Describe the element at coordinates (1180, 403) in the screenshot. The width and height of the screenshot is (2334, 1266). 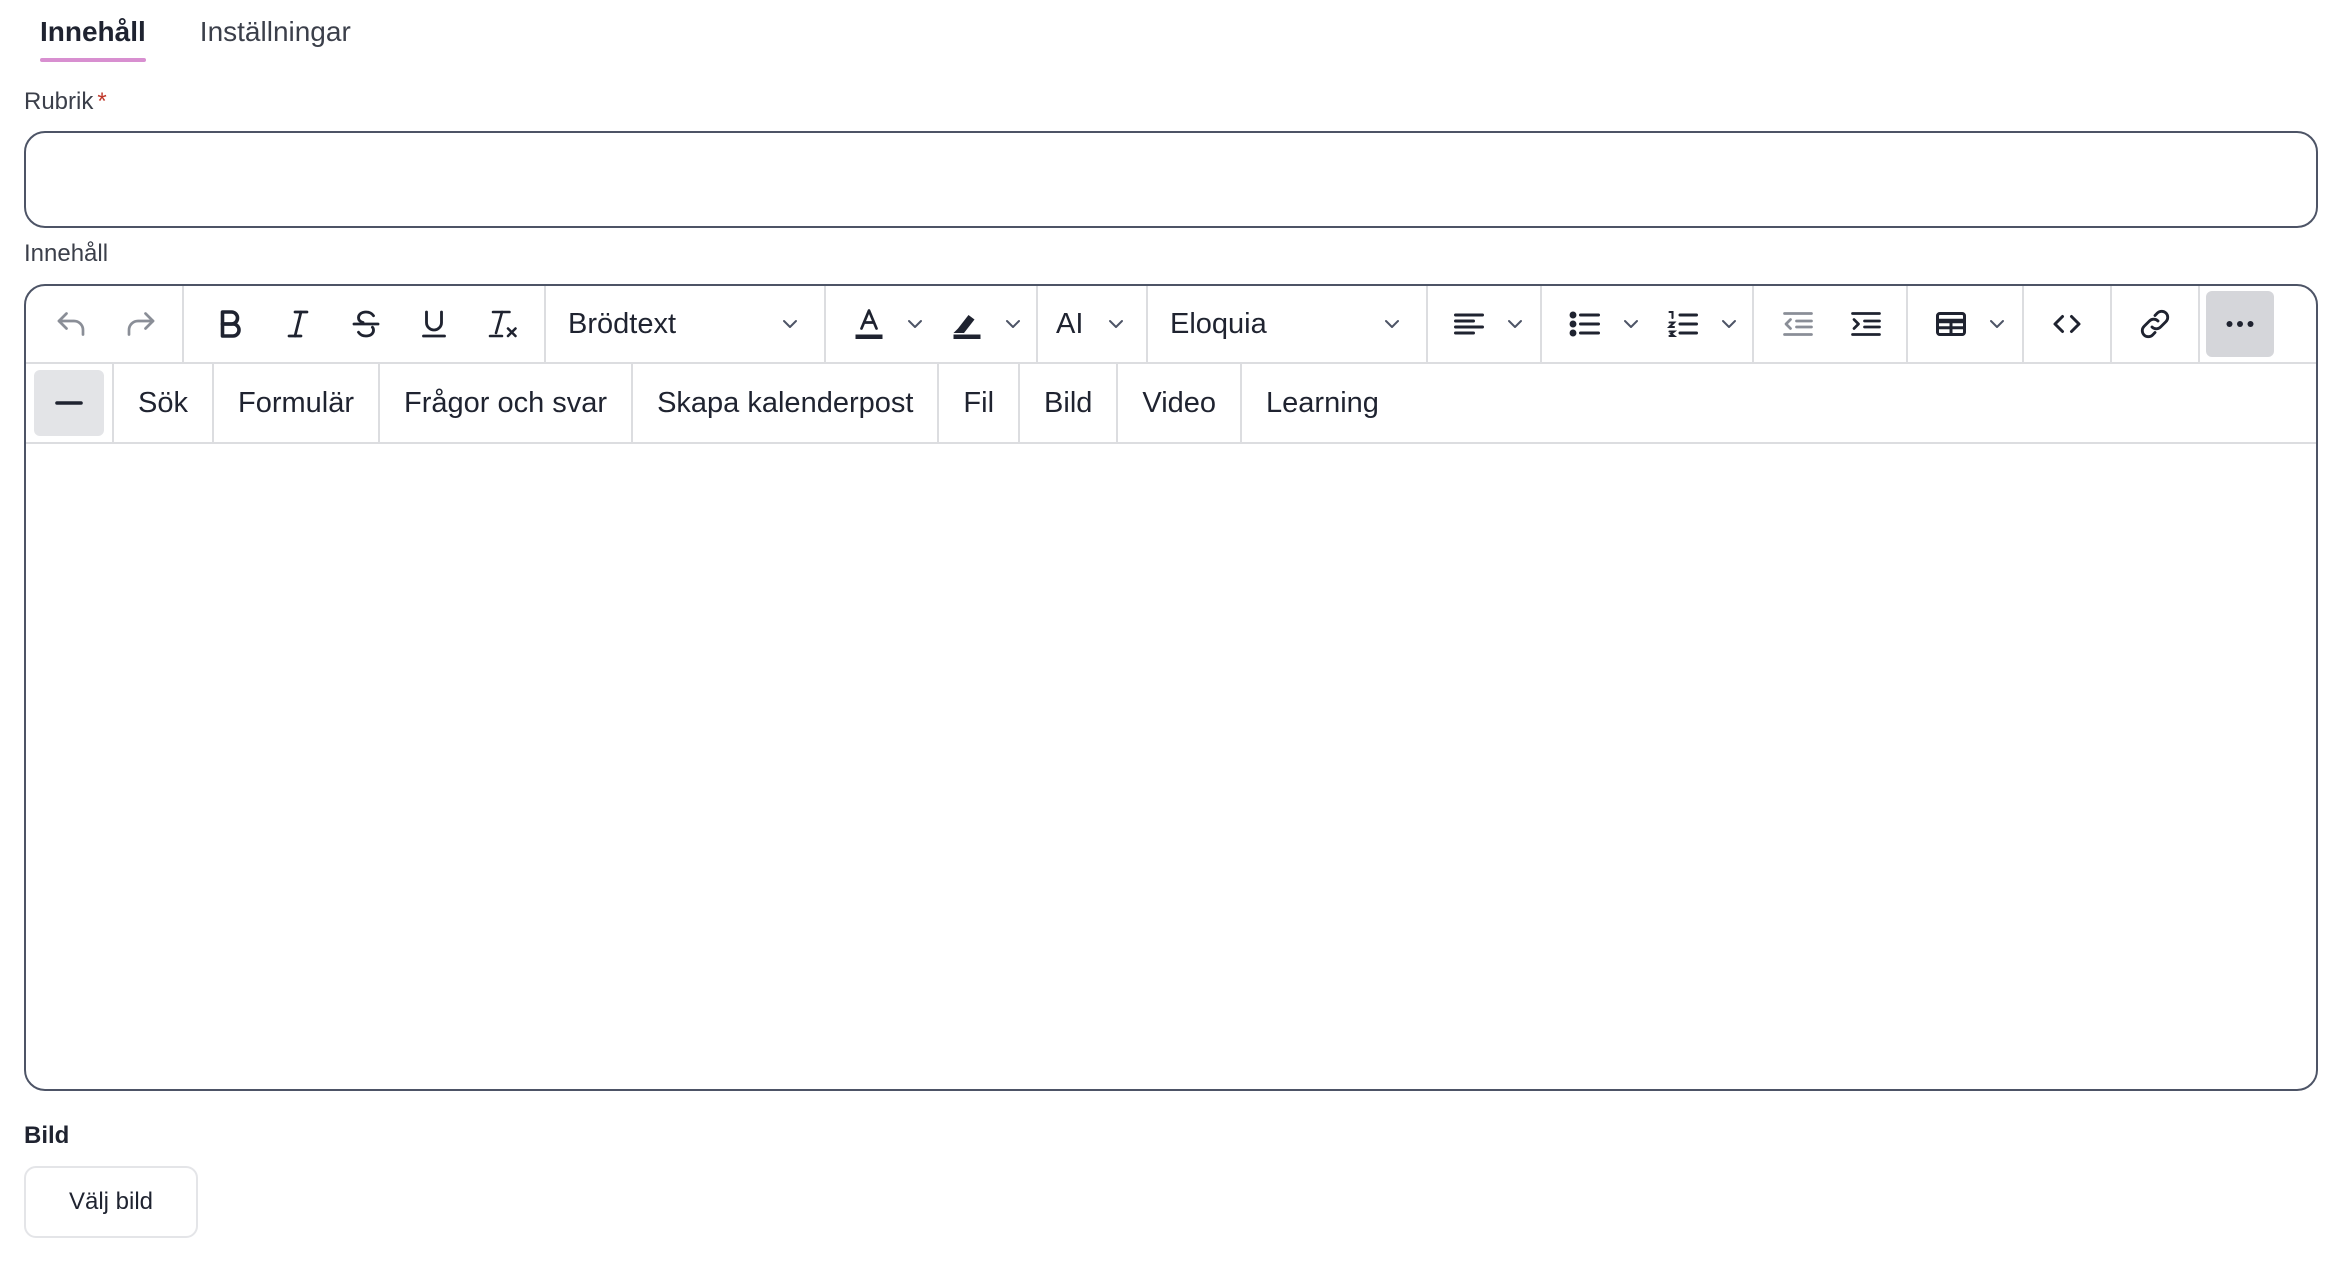
I see `plugin-video-button: Video` at that location.